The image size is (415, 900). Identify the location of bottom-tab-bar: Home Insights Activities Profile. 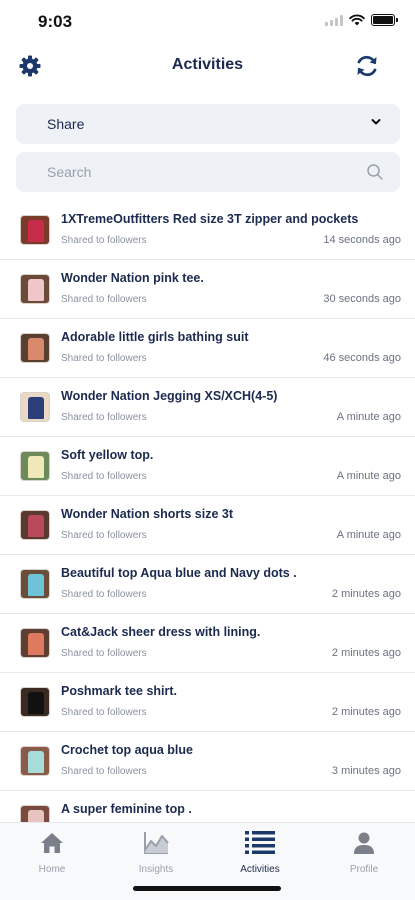
(207, 861).